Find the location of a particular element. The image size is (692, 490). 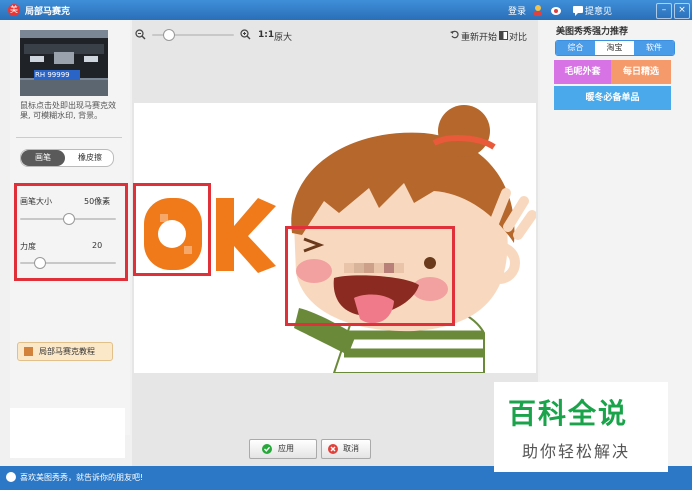

recommend-tabs: 综合 淘宝 软件 is located at coordinates (615, 48).